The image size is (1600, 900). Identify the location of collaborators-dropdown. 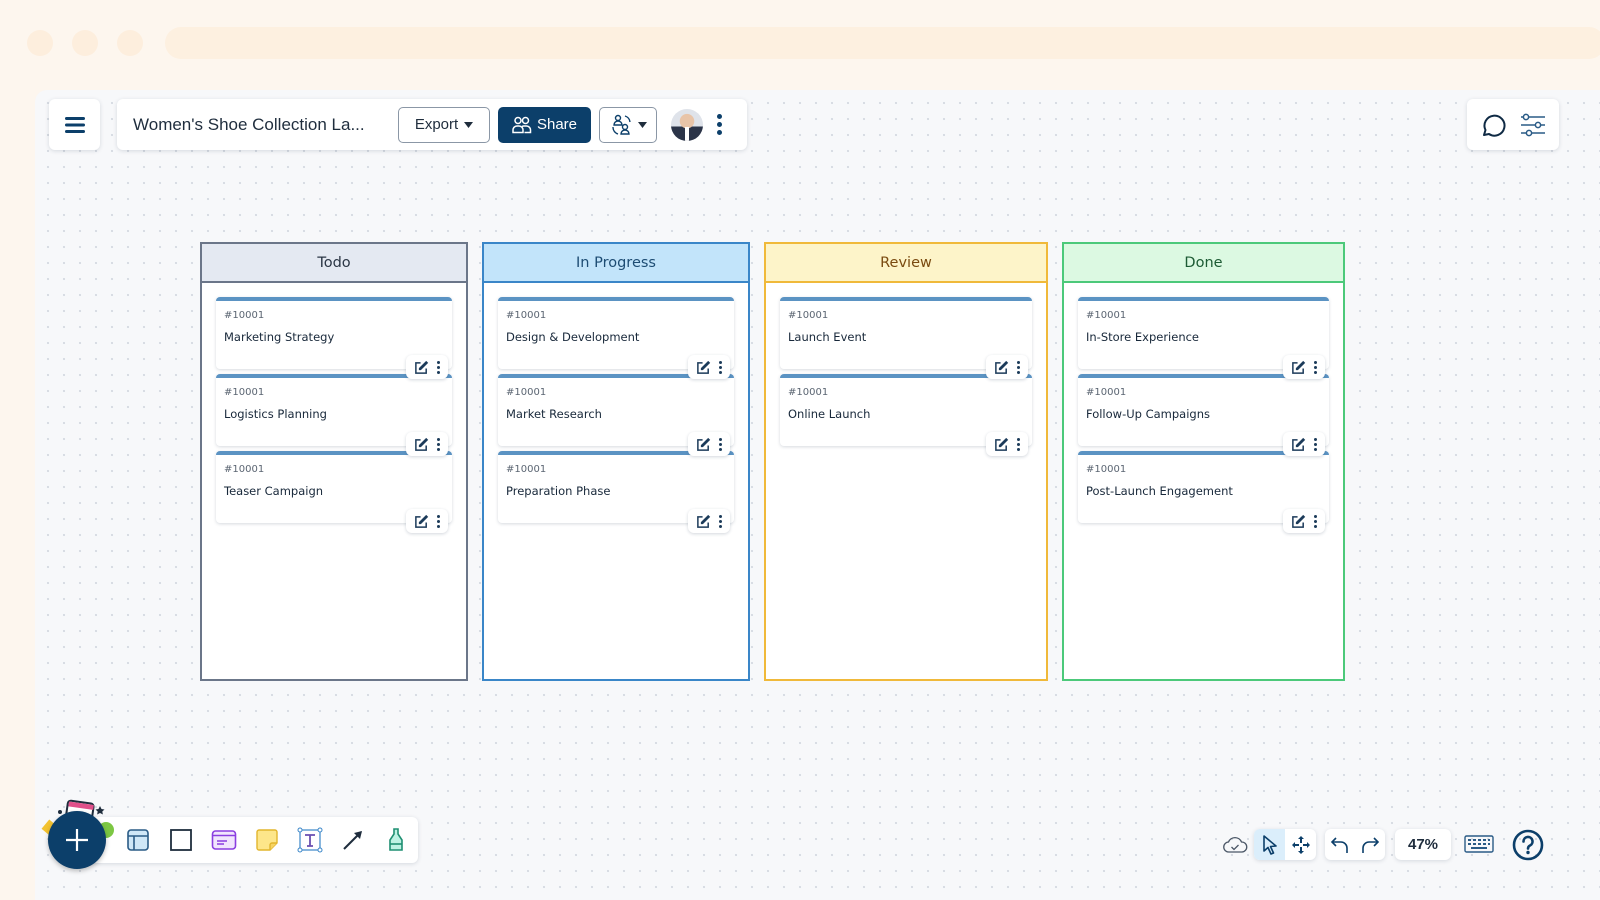
(628, 124).